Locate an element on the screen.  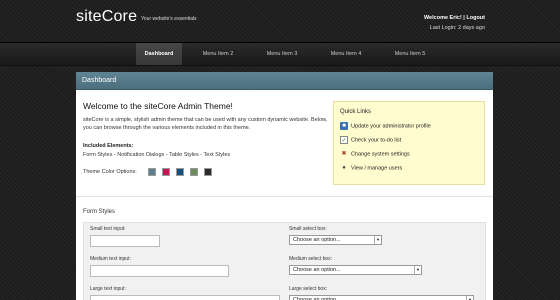
medium-select-label: Medium select box: is located at coordinates (311, 259).